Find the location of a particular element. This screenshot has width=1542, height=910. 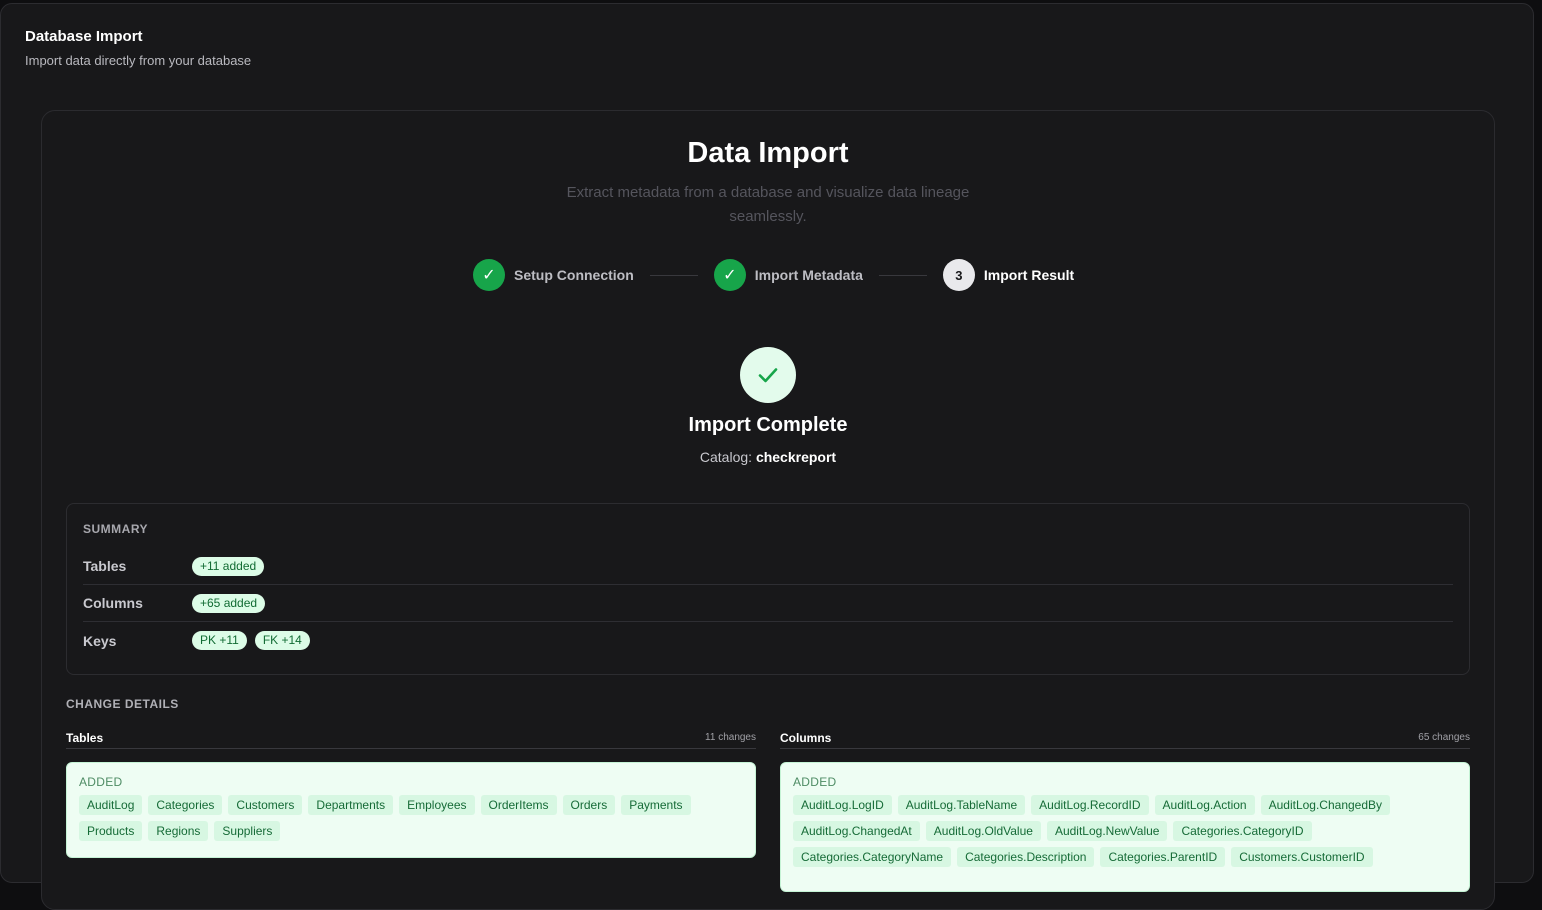

step-number: 3 is located at coordinates (958, 275).